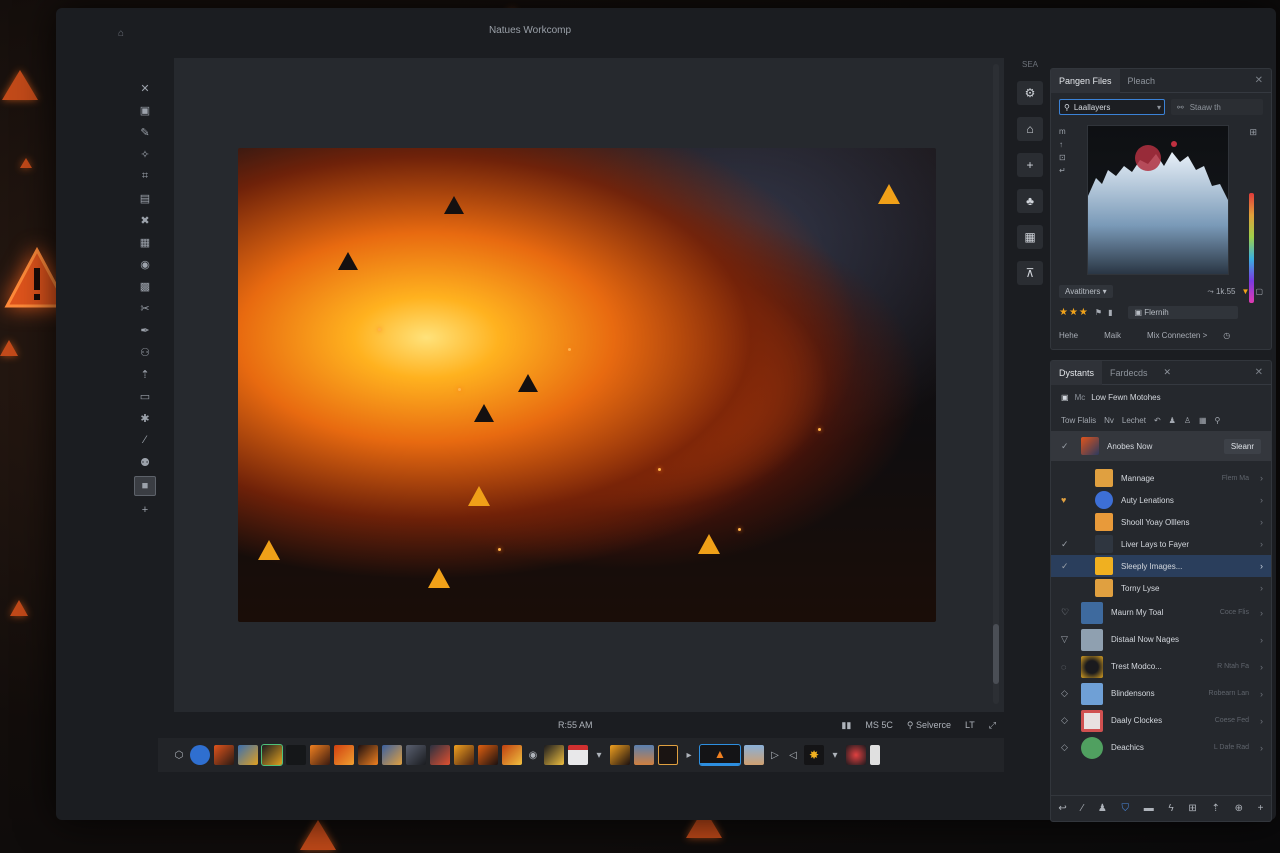 This screenshot has width=1280, height=853. What do you see at coordinates (145, 242) in the screenshot?
I see `stamp-icon: ▦` at bounding box center [145, 242].